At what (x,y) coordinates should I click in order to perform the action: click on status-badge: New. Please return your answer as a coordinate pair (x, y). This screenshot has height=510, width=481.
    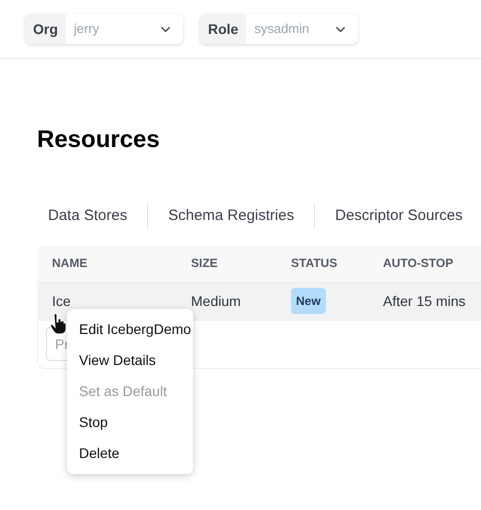
    Looking at the image, I should click on (308, 301).